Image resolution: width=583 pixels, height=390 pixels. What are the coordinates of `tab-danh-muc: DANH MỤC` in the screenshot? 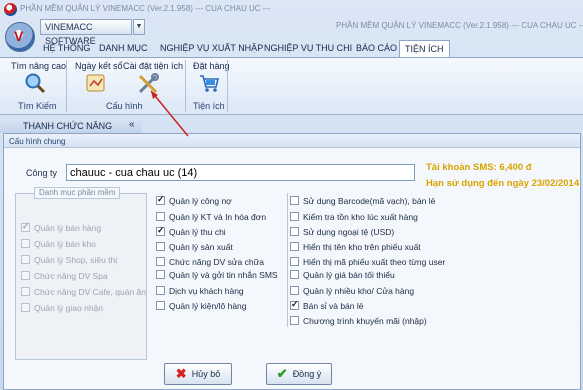 It's located at (123, 48).